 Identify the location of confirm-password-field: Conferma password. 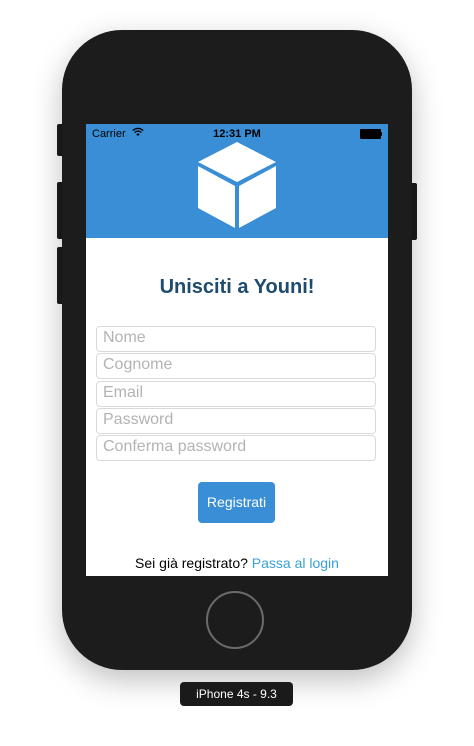
(236, 448).